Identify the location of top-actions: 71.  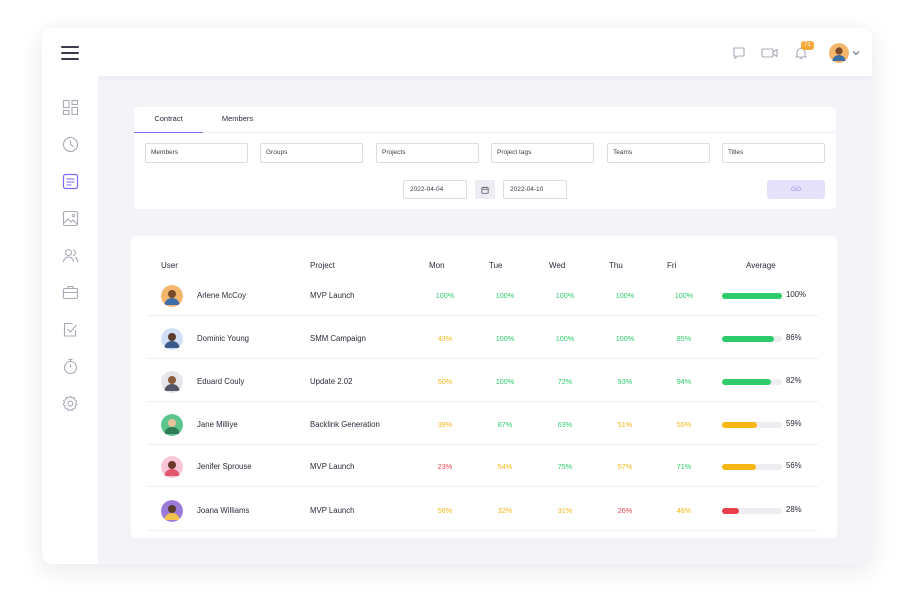
(795, 52).